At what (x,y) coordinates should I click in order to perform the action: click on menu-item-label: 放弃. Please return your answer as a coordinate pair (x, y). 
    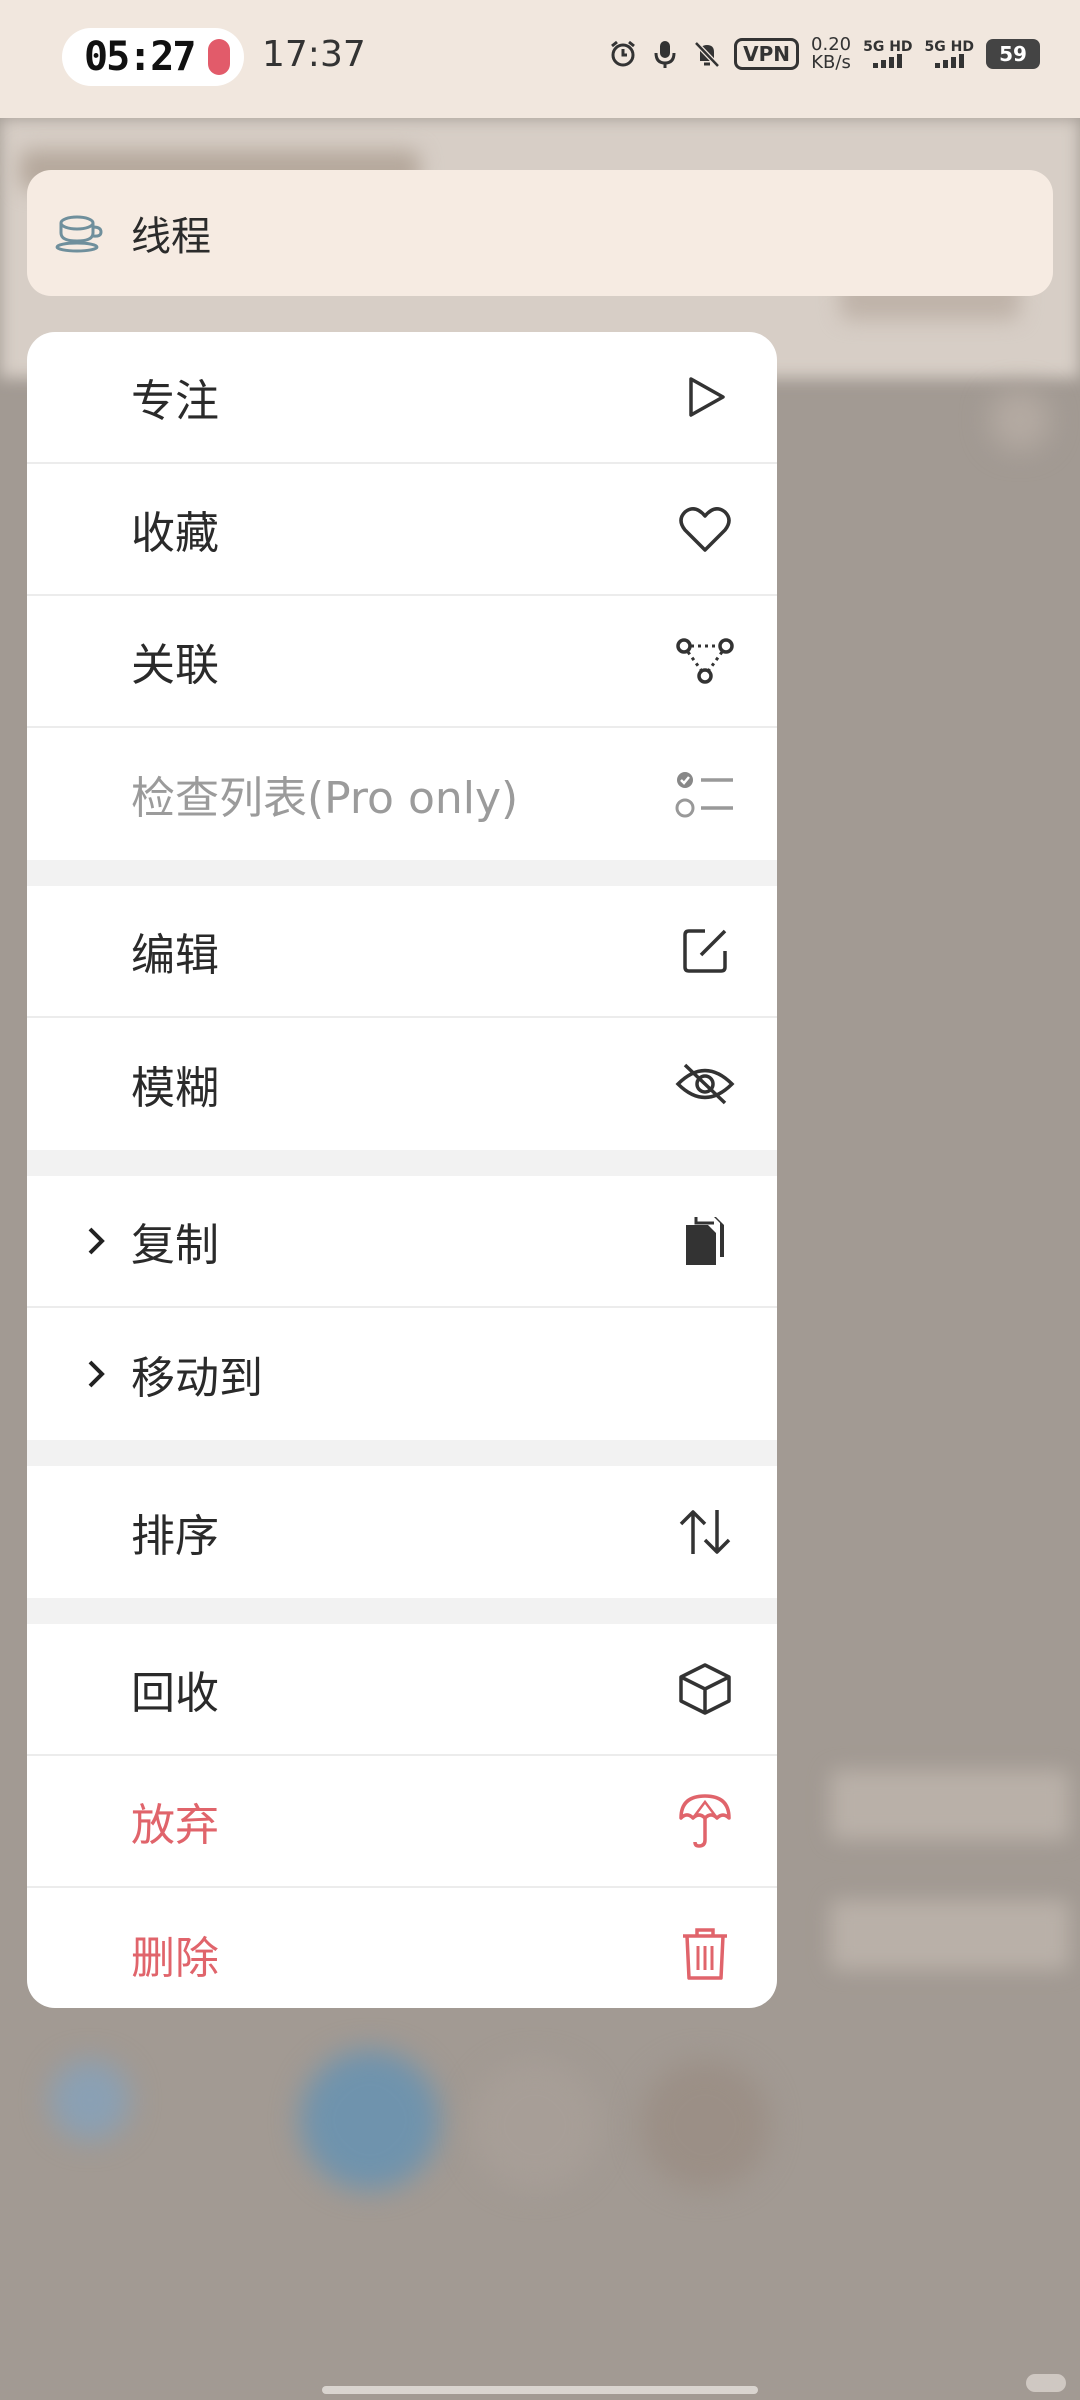
    Looking at the image, I should click on (175, 1825).